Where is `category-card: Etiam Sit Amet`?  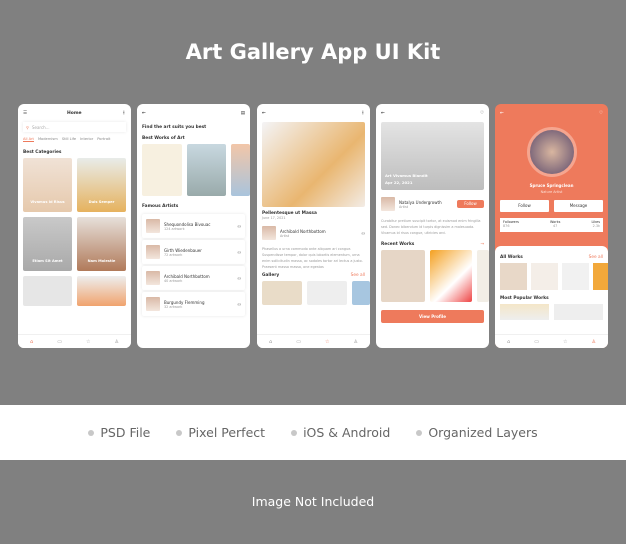 category-card: Etiam Sit Amet is located at coordinates (47, 244).